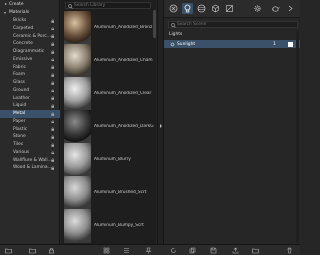  I want to click on materials-header: Materials, so click(30, 13).